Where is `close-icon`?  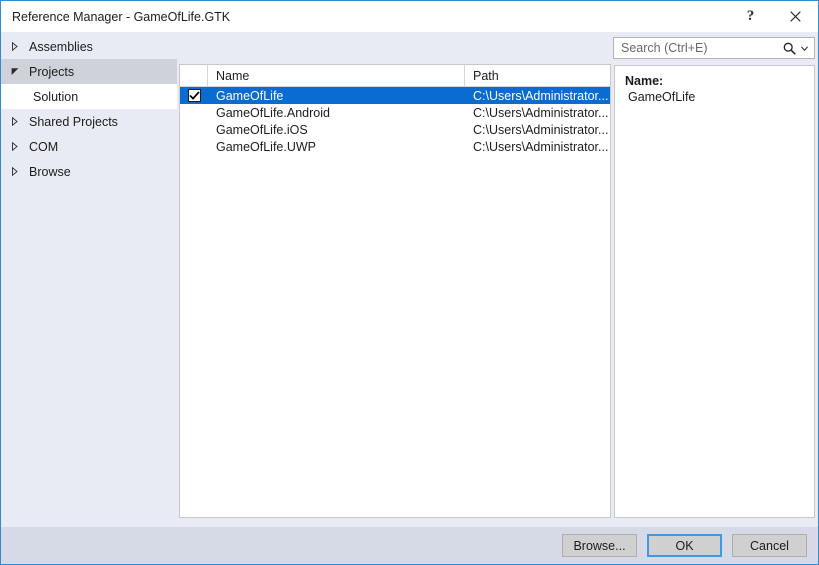
close-icon is located at coordinates (795, 16).